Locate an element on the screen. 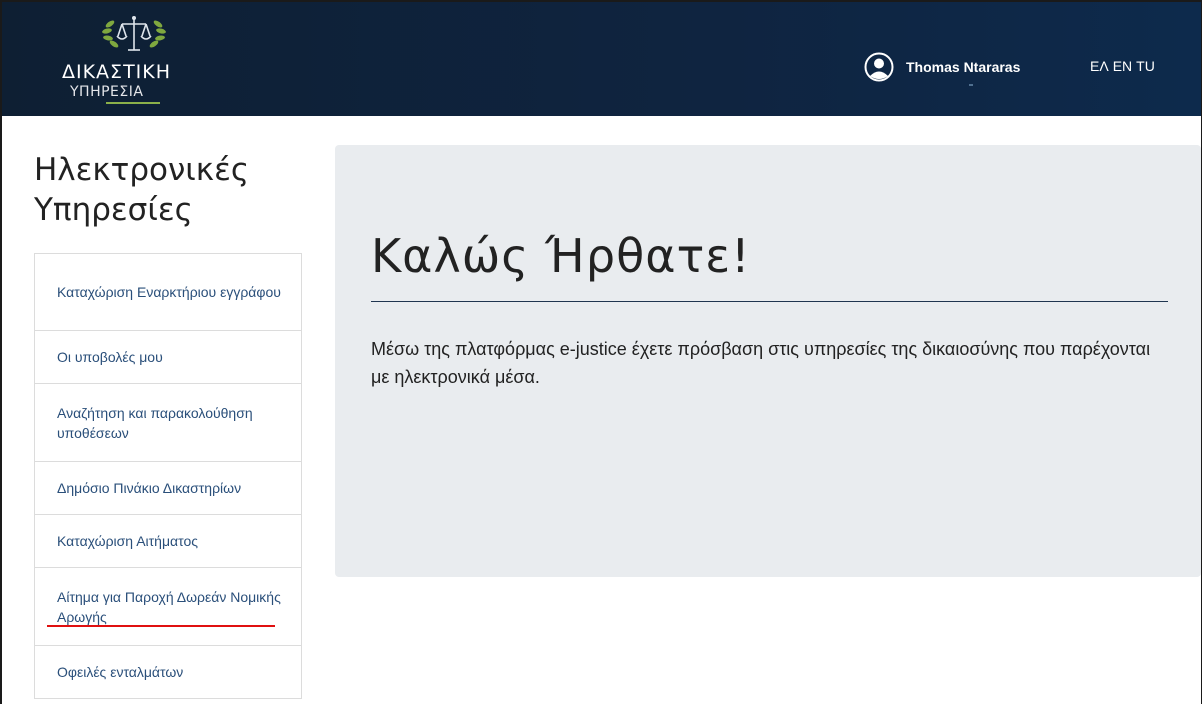 The height and width of the screenshot is (704, 1202). menu-item-public-court-docket: Δημόσιο Πινάκιο Δικαστηρίων is located at coordinates (168, 488).